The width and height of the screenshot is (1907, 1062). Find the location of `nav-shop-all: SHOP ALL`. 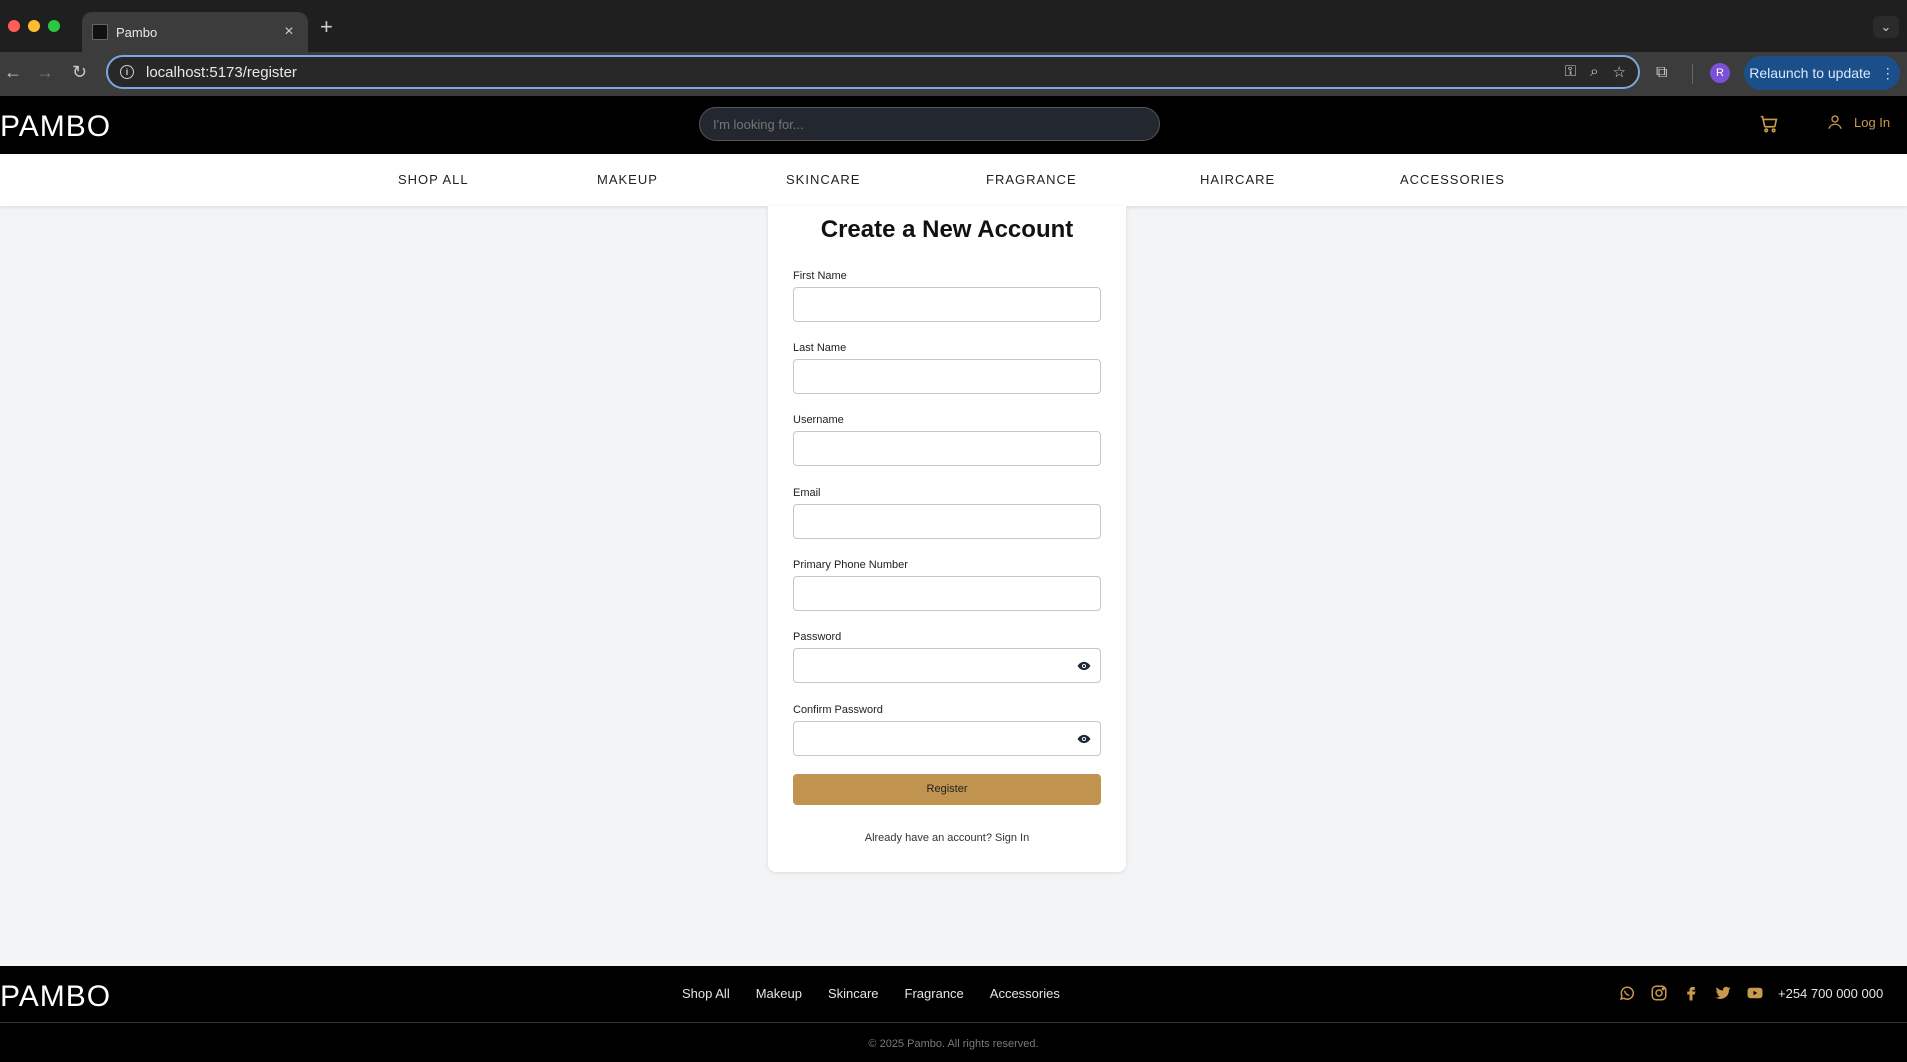

nav-shop-all: SHOP ALL is located at coordinates (433, 179).